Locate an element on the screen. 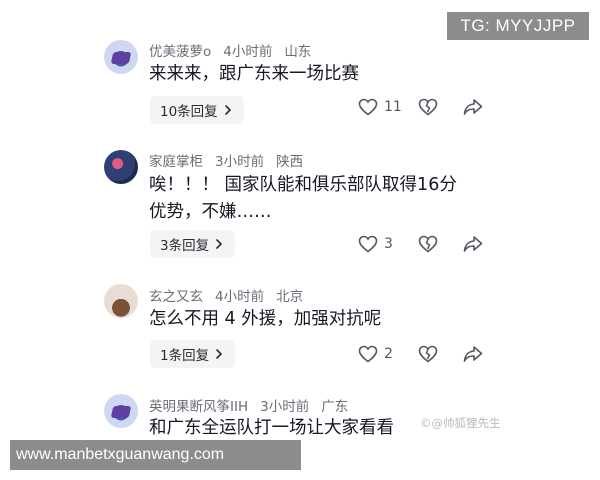  comment-meta: 英明果断风筝IIH 3小时前 广东 is located at coordinates (248, 405).